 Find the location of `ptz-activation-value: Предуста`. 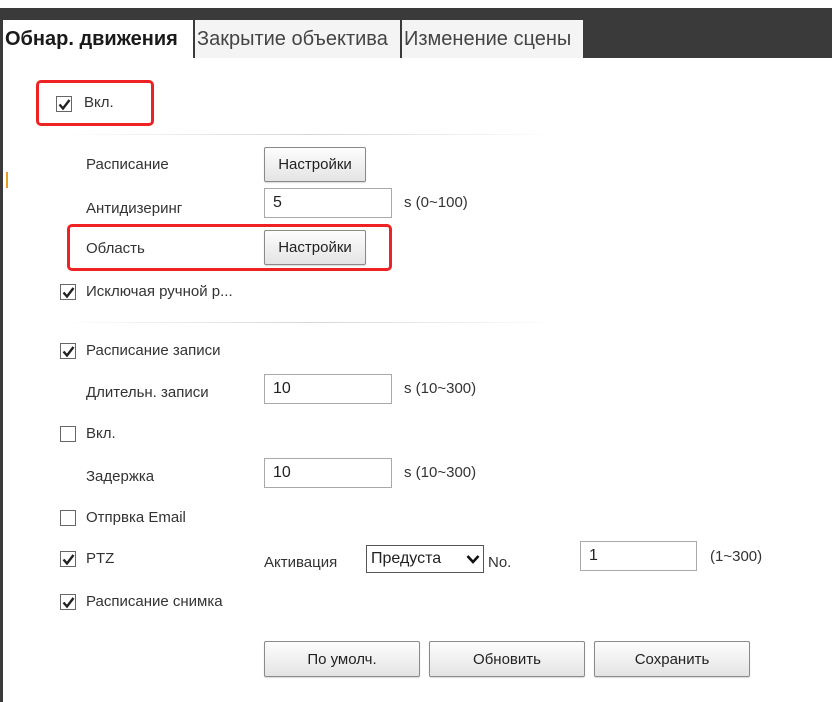

ptz-activation-value: Предуста is located at coordinates (406, 558).